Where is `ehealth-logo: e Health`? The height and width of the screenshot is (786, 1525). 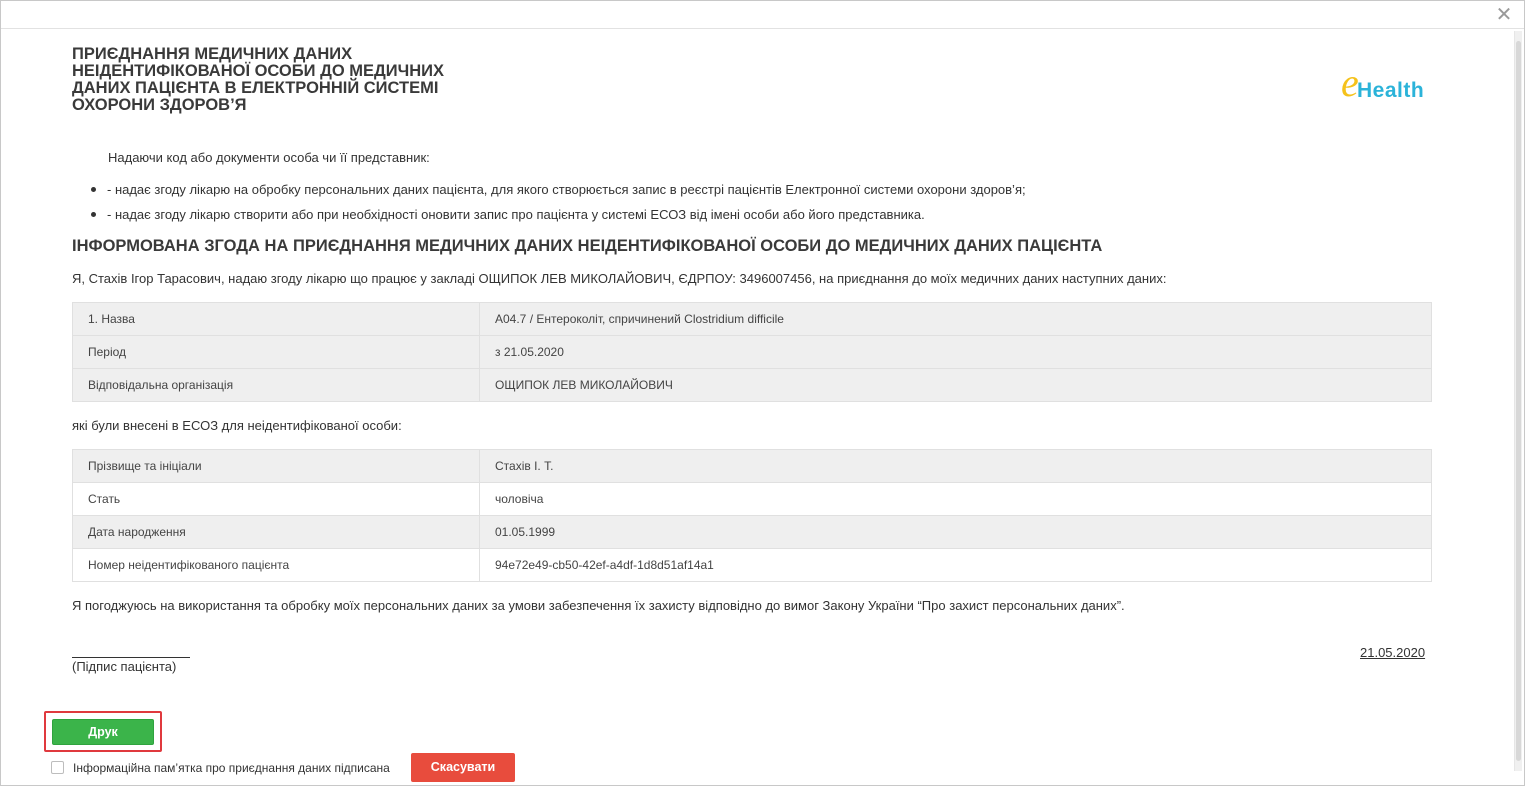 ehealth-logo: e Health is located at coordinates (1391, 83).